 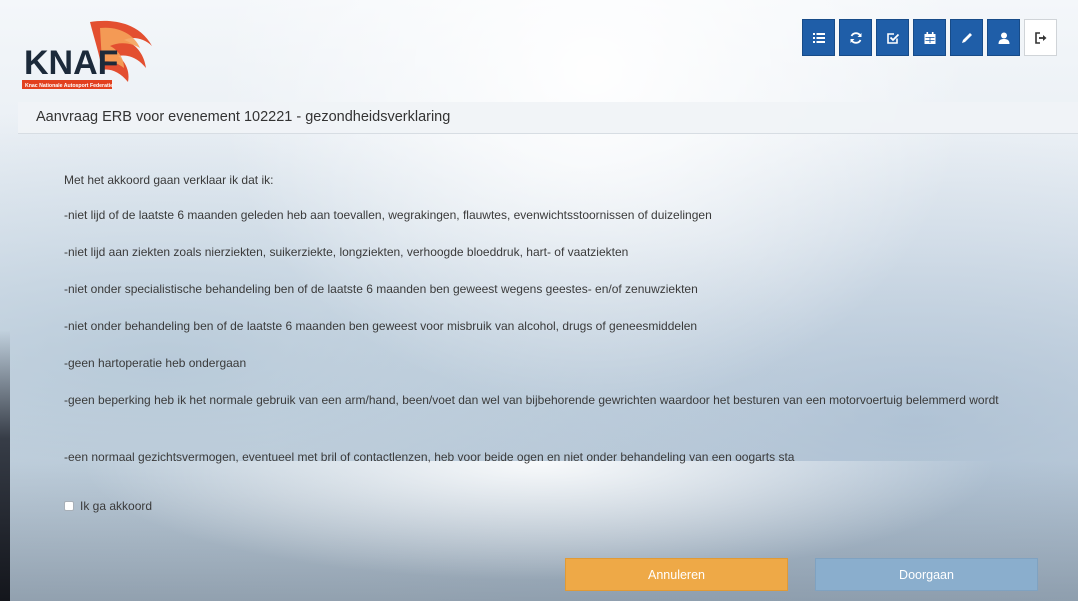 I want to click on check-button, so click(x=892, y=37).